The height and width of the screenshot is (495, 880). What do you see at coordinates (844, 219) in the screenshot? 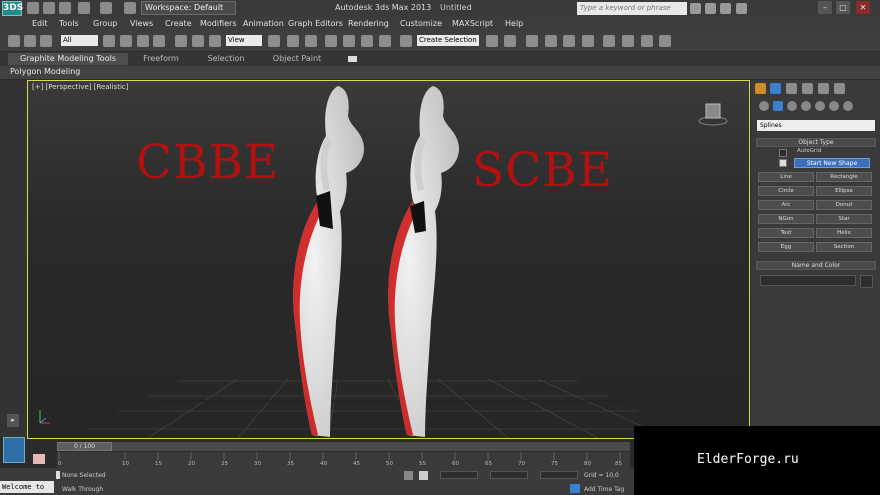
I see `star-button: Star` at bounding box center [844, 219].